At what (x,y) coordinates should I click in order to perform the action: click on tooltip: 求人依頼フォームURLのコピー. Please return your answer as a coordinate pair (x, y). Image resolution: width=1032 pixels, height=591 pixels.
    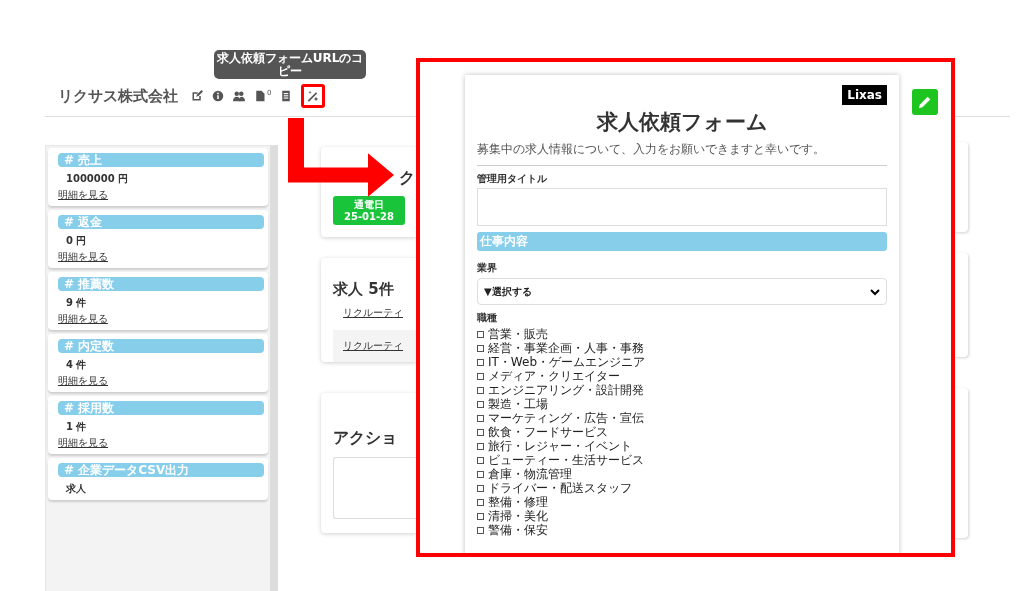
    Looking at the image, I should click on (290, 64).